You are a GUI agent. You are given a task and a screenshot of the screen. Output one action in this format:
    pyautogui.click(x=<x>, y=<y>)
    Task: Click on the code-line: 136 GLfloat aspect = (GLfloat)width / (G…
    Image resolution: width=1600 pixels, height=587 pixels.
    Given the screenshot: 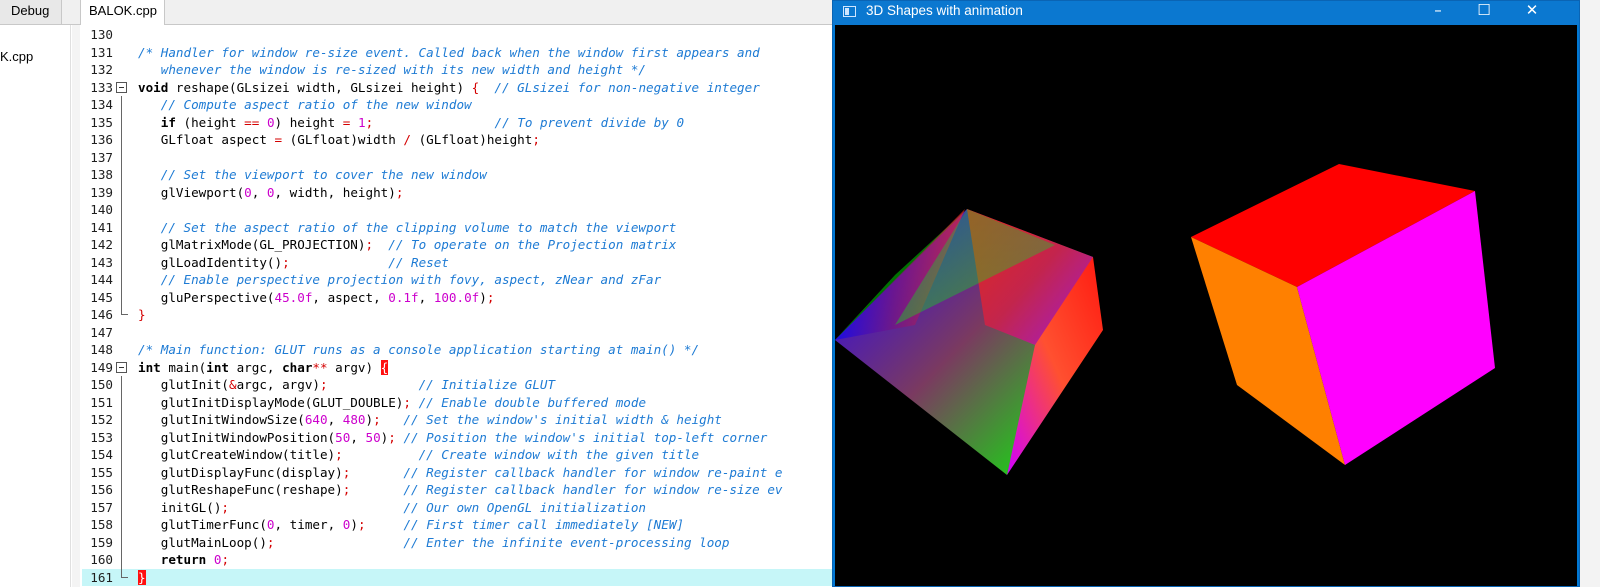 What is the action you would take?
    pyautogui.click(x=457, y=140)
    